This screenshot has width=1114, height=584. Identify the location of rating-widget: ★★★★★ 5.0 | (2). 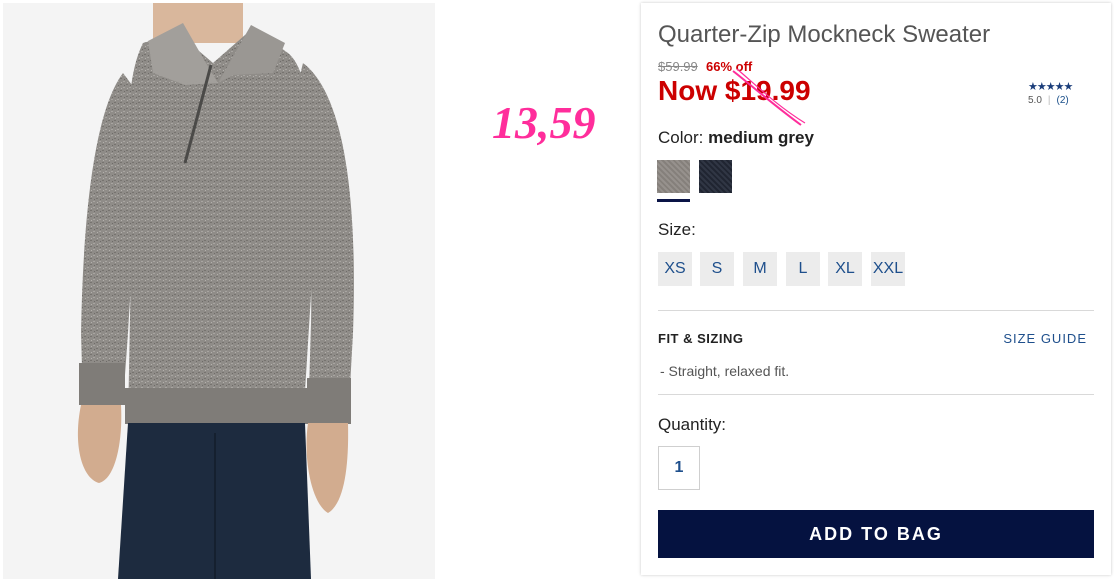
(1050, 93).